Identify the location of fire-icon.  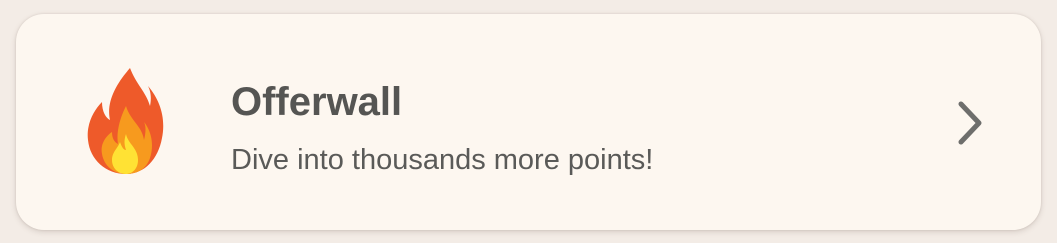
(125, 121).